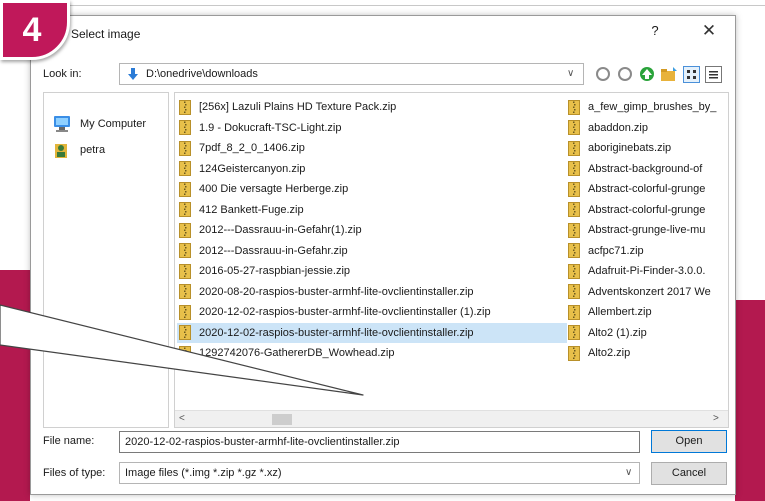  Describe the element at coordinates (709, 32) in the screenshot. I see `close-button: ✕` at that location.